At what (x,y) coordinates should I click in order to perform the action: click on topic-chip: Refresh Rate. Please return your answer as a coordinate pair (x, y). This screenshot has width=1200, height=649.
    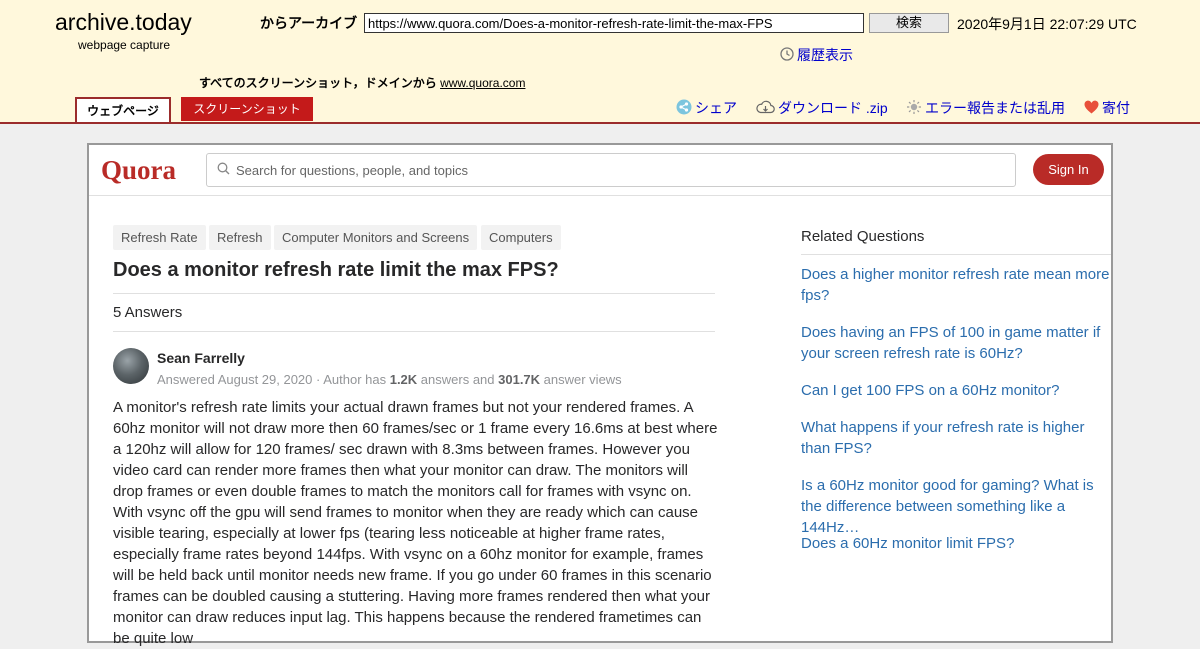
    Looking at the image, I should click on (159, 237).